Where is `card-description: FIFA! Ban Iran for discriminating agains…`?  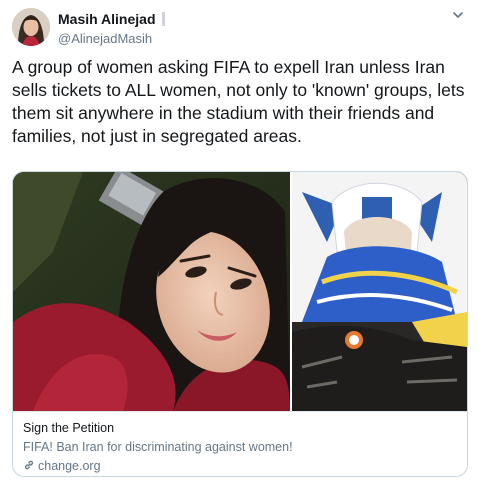 card-description: FIFA! Ban Iran for discriminating agains… is located at coordinates (158, 447).